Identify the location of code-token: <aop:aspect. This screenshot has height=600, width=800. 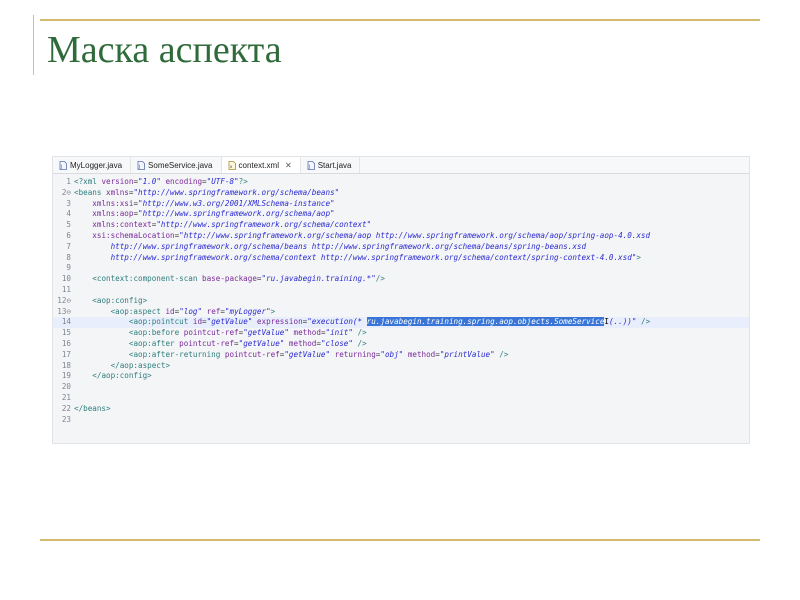
(138, 311).